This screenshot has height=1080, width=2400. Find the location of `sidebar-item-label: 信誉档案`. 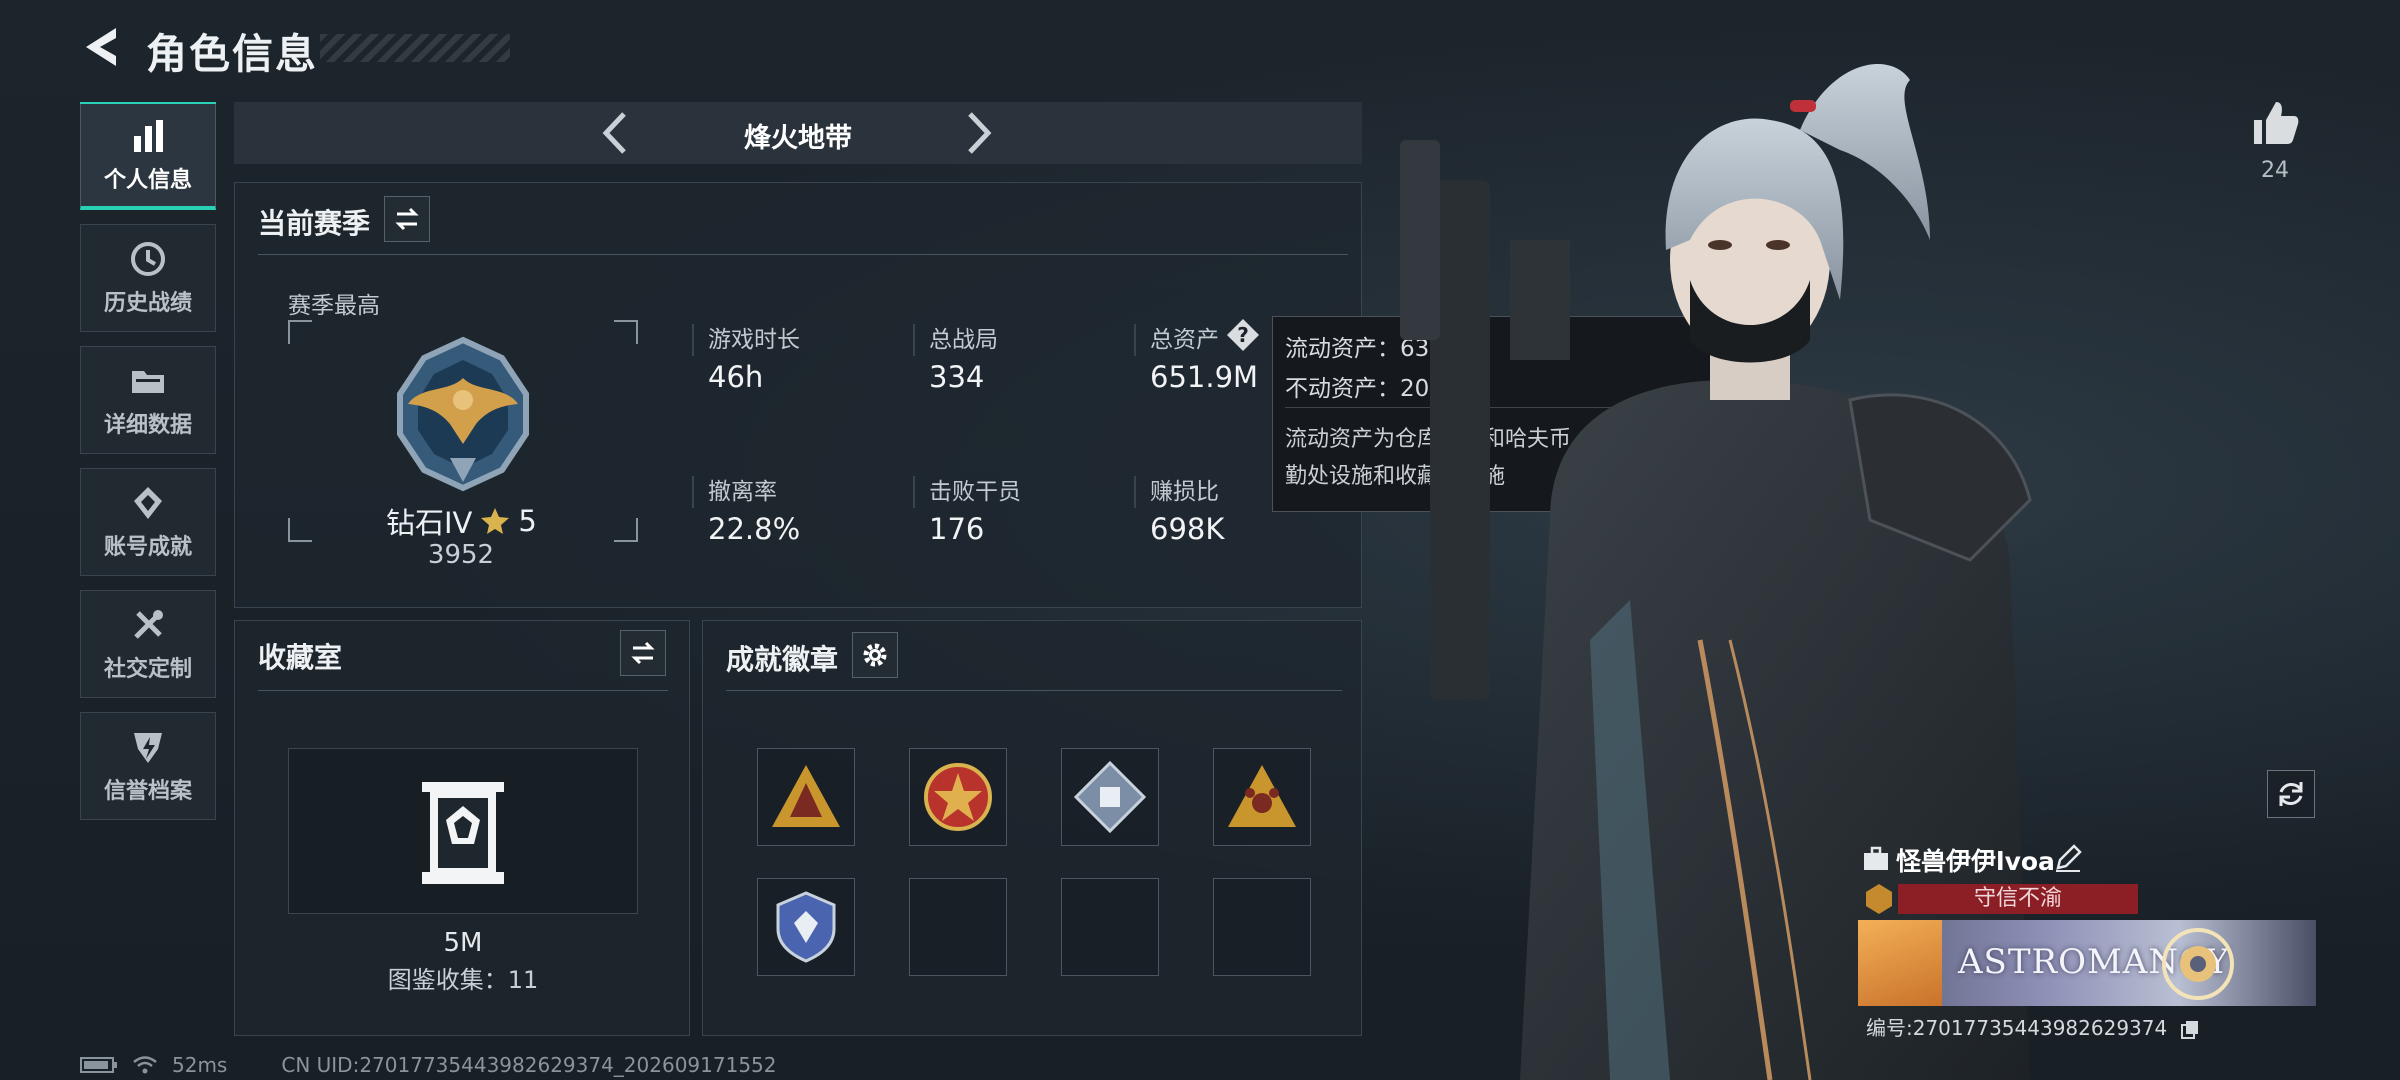

sidebar-item-label: 信誉档案 is located at coordinates (147, 791).